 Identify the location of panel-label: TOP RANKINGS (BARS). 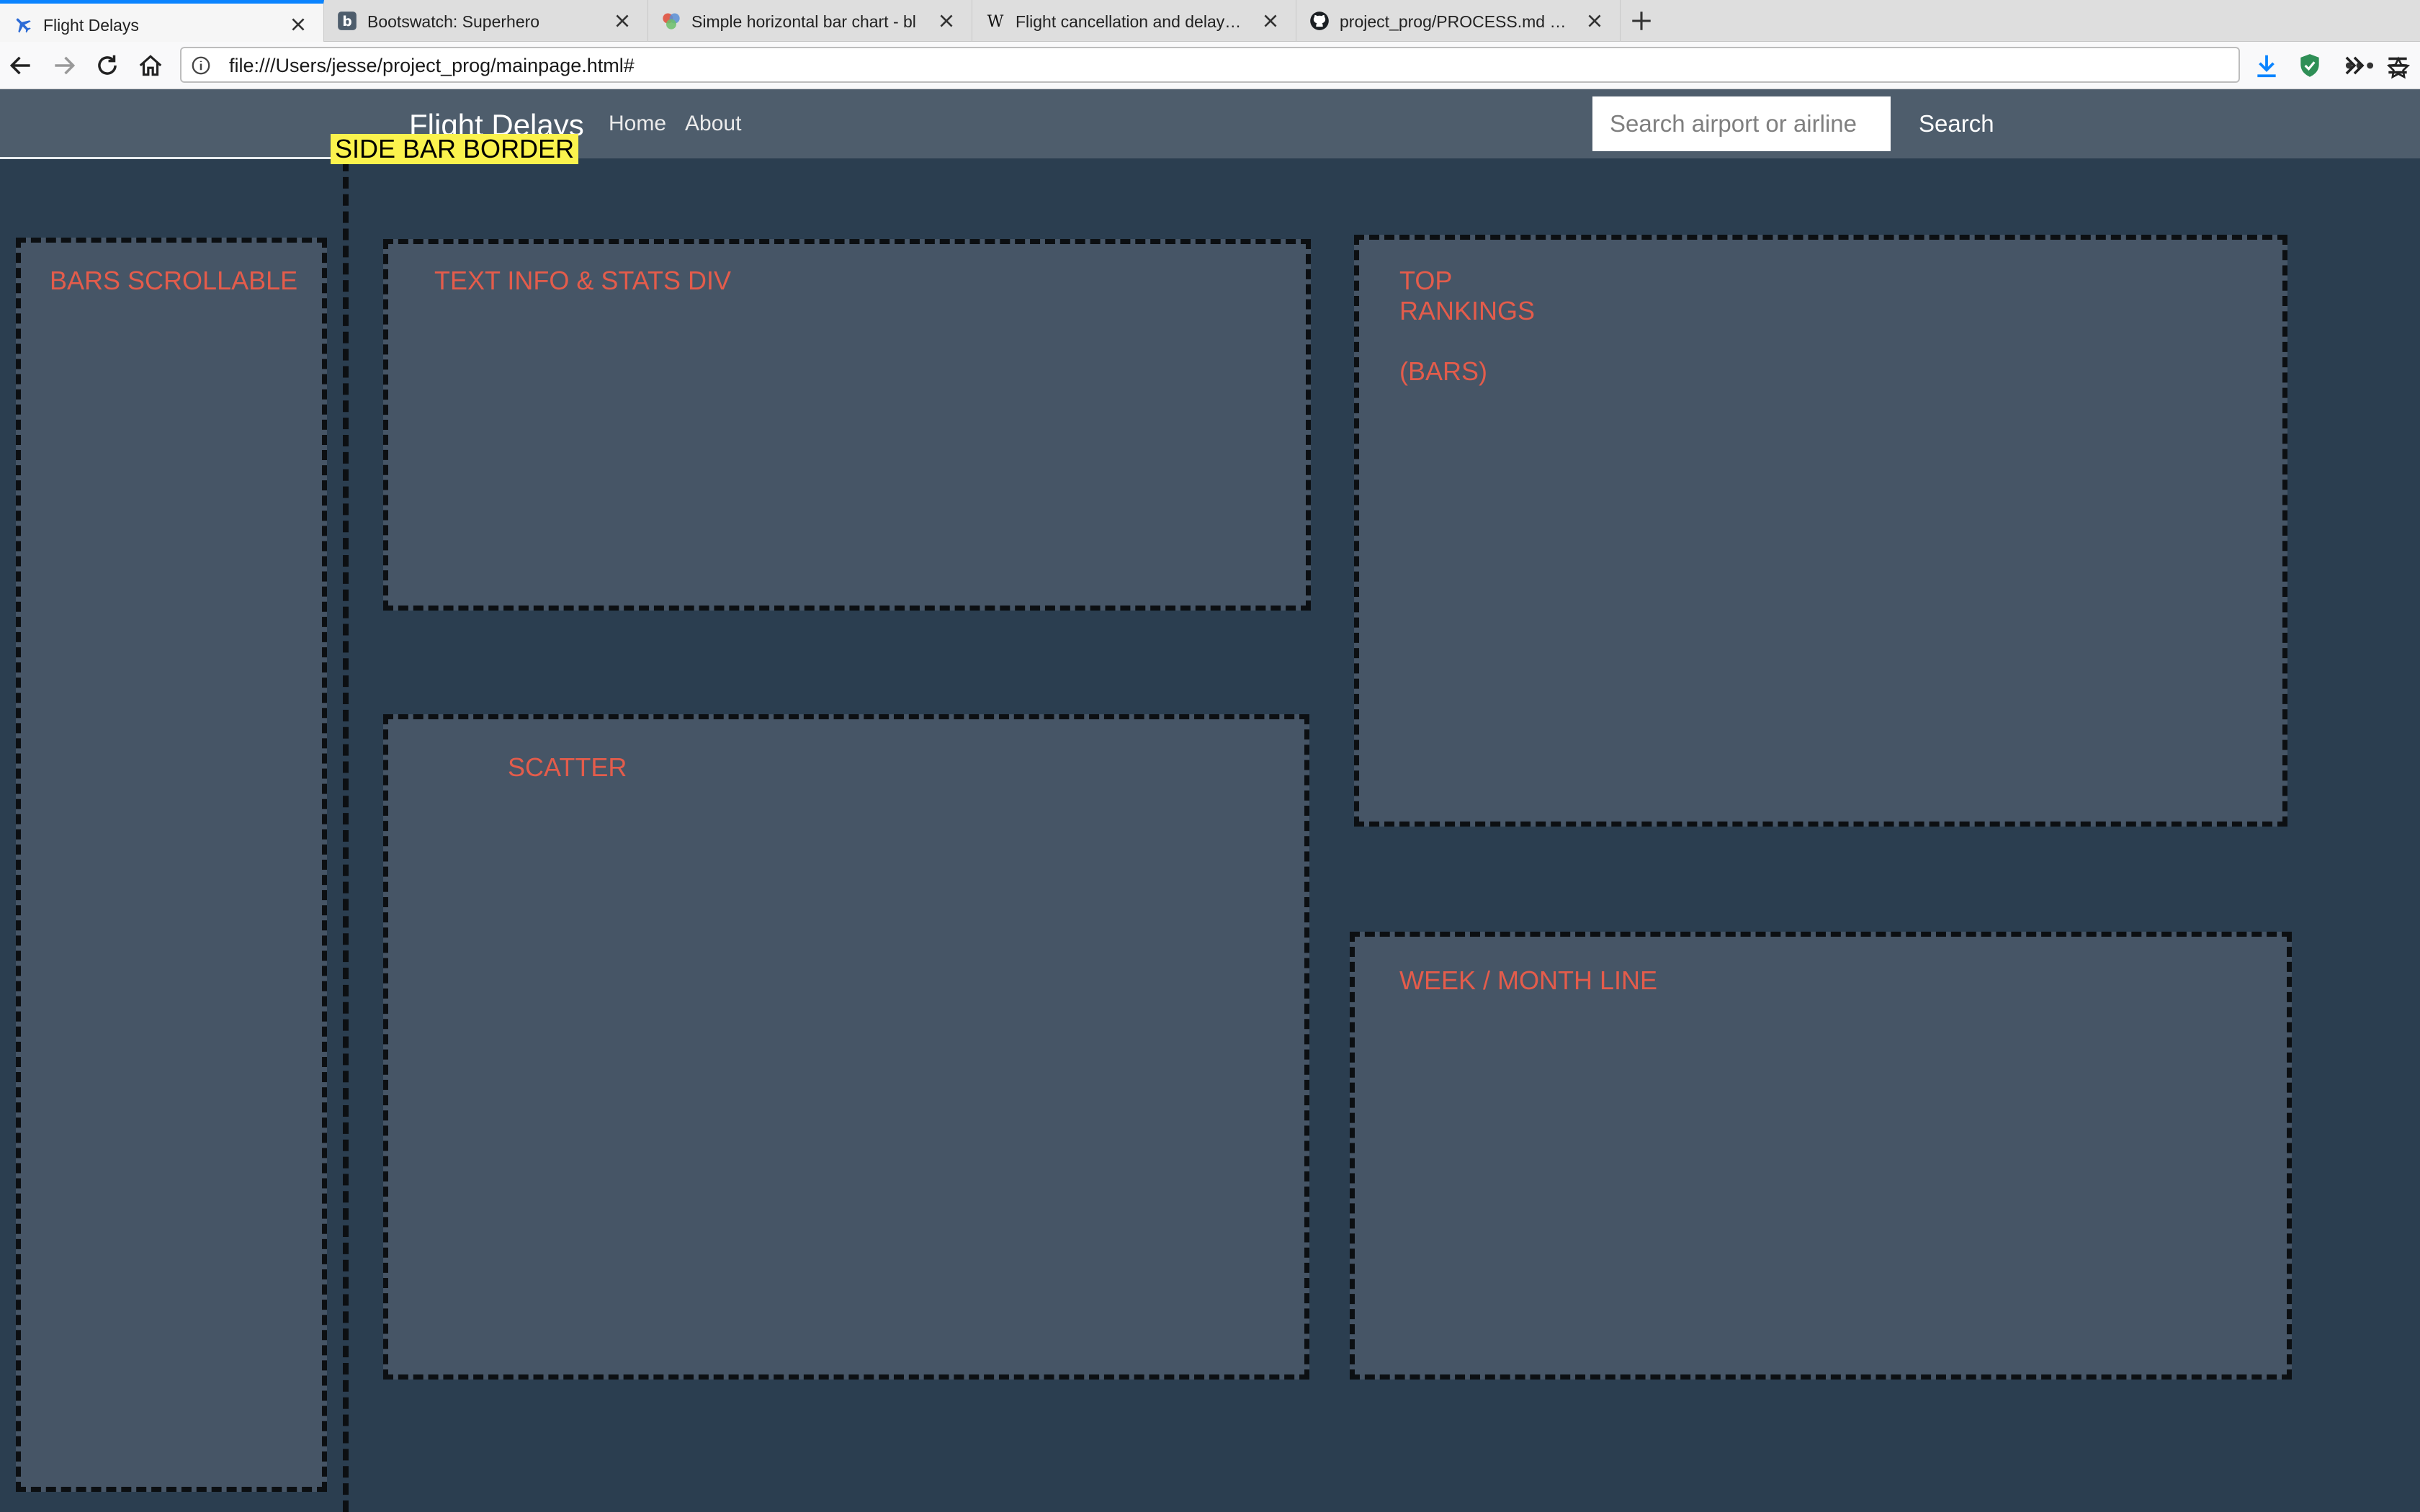
(1467, 326).